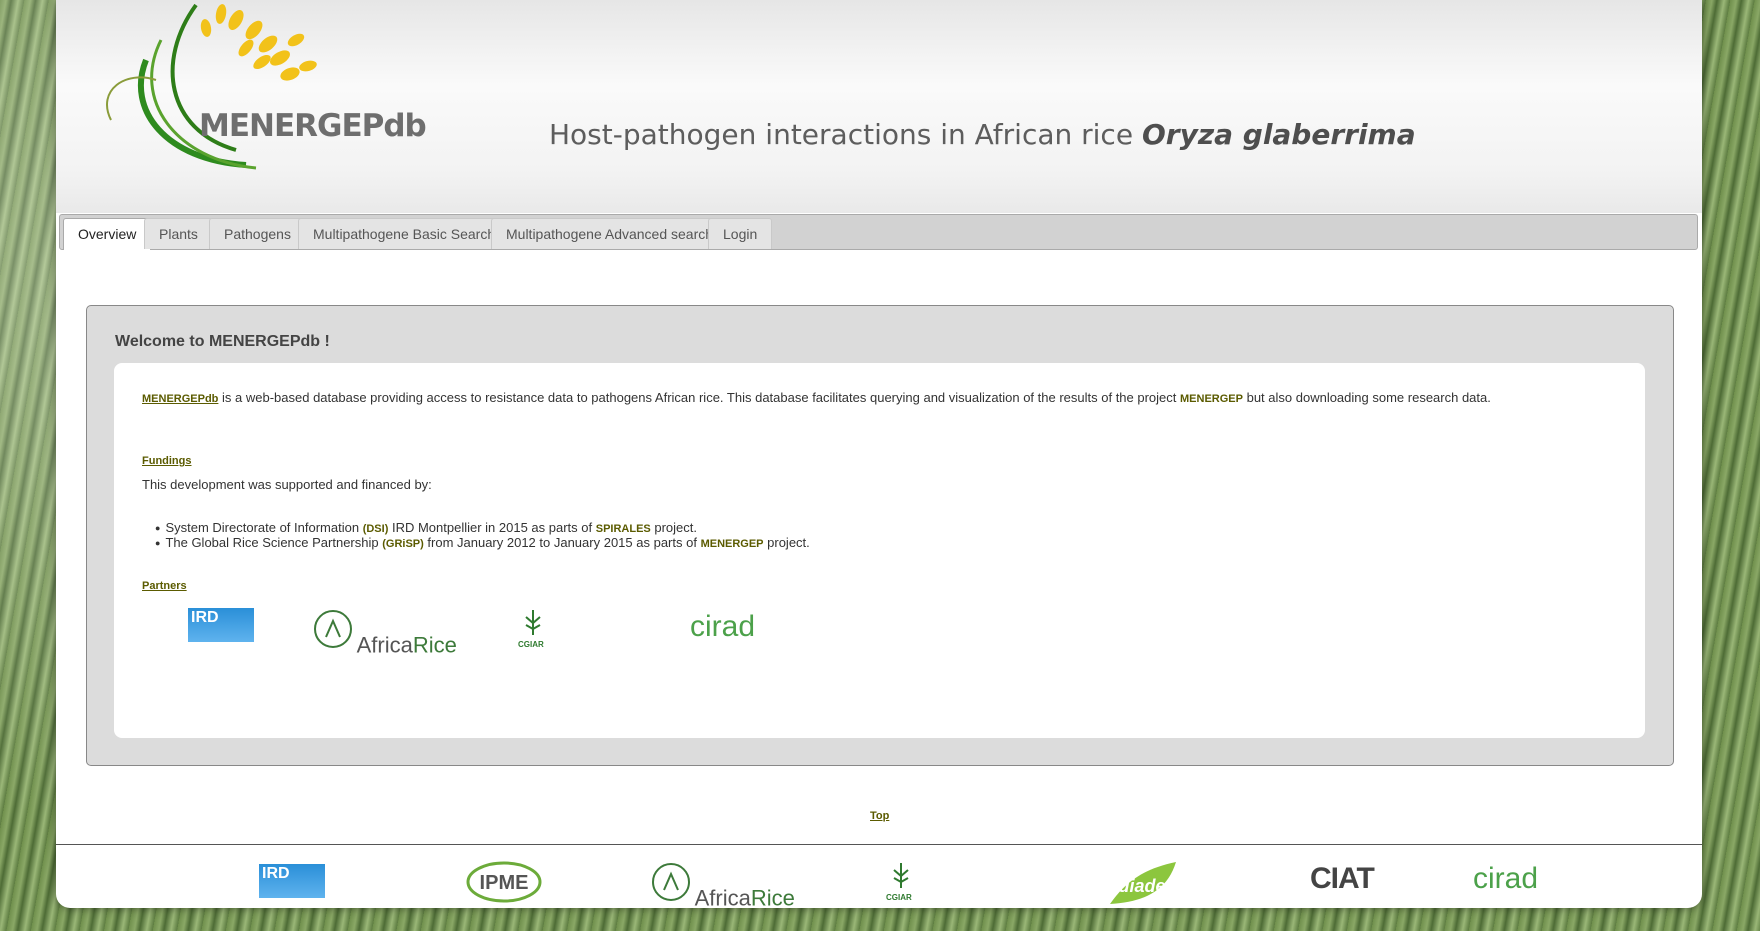 This screenshot has width=1760, height=931. Describe the element at coordinates (879, 816) in the screenshot. I see `back-to-top-link: Top` at that location.